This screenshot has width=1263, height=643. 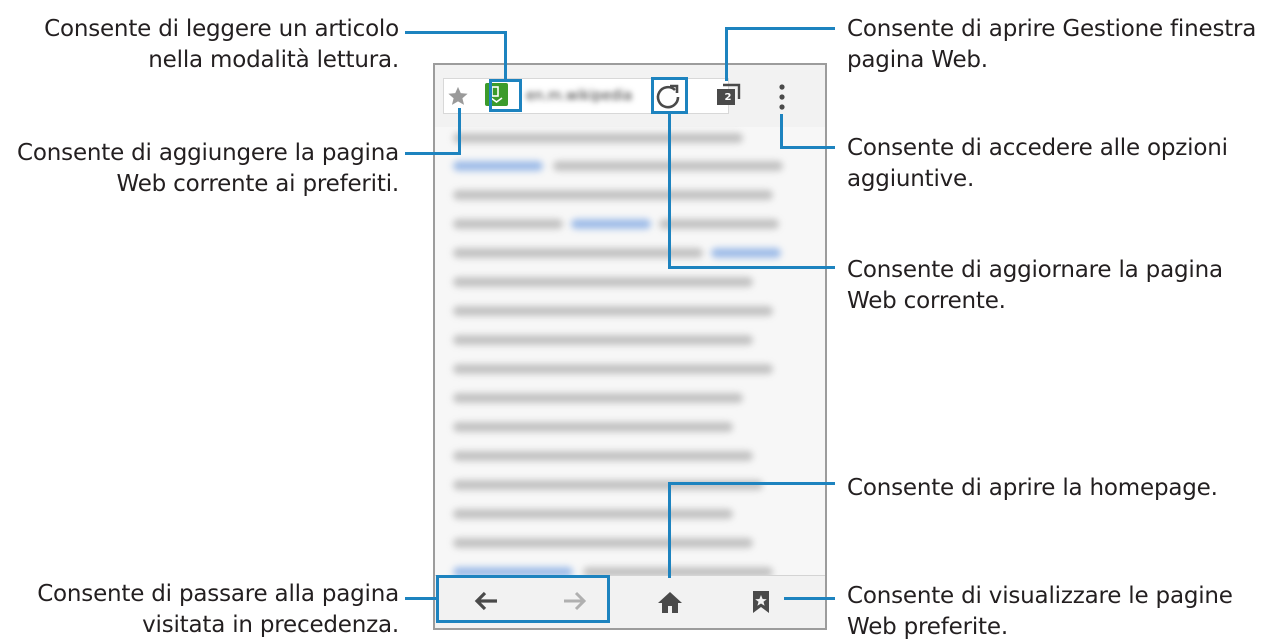 I want to click on callout-reader-line-1: Consente di leggere un articolo, so click(x=221, y=29).